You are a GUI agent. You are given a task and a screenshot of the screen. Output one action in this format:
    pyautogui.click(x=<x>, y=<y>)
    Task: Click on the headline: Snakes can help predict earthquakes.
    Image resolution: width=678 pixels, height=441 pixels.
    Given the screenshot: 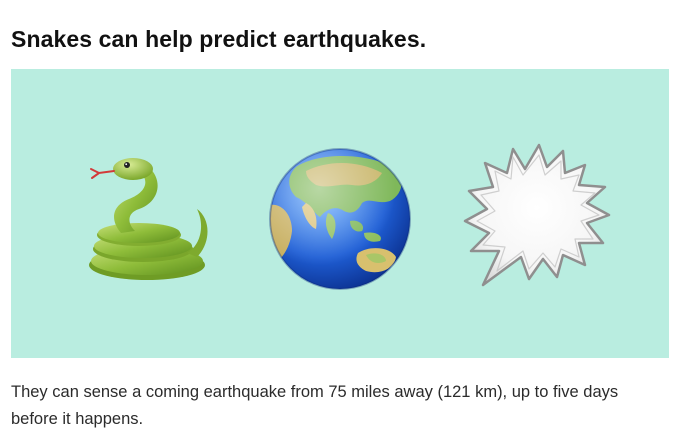 What is the action you would take?
    pyautogui.click(x=219, y=39)
    